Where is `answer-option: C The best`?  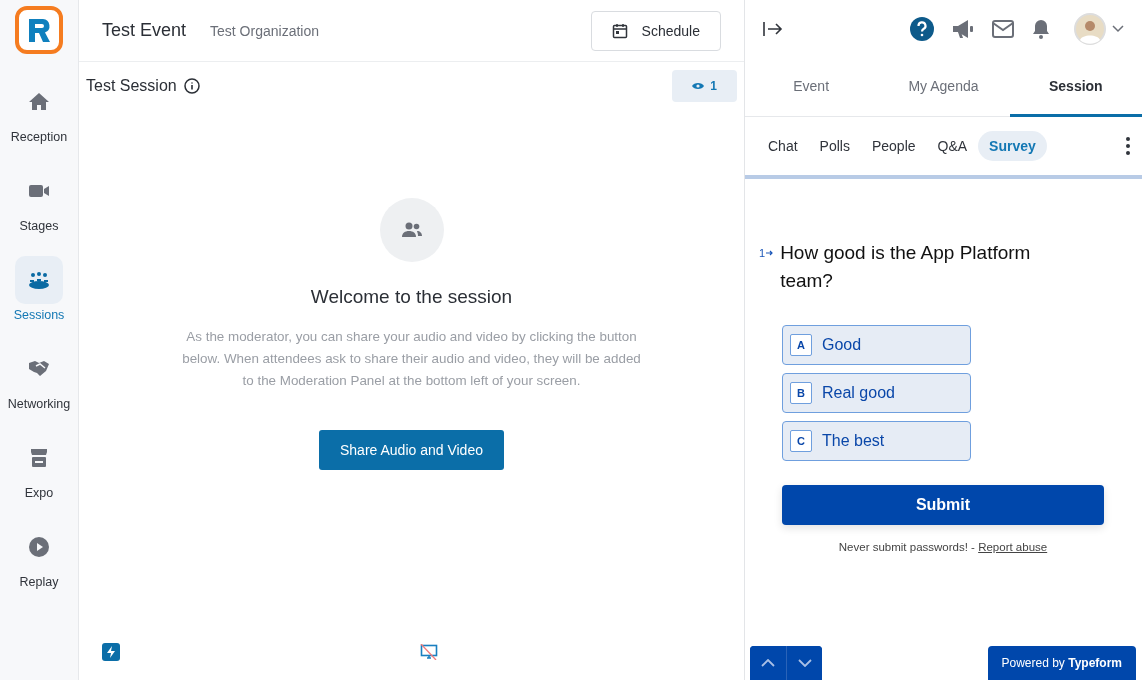
answer-option: C The best is located at coordinates (876, 441).